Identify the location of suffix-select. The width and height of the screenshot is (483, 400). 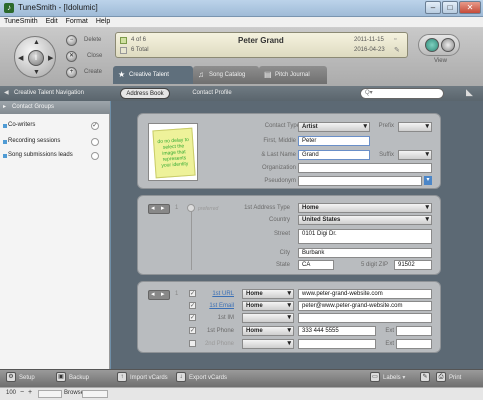
(415, 155).